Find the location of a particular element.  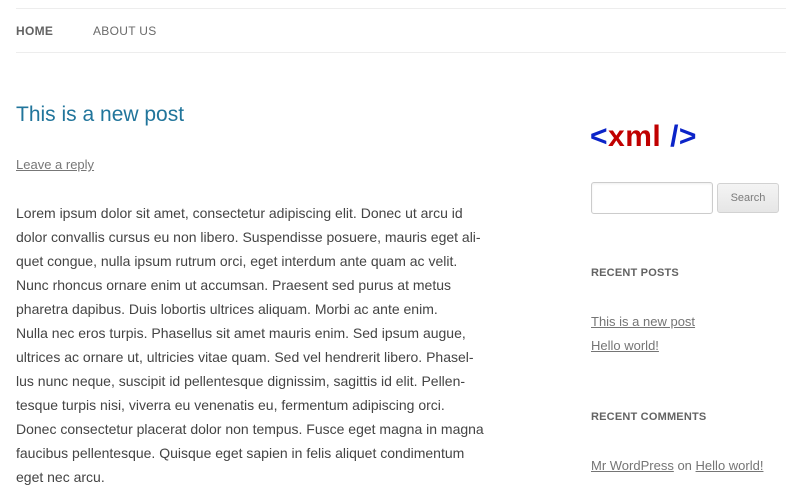

list-item: Mr WordPress on Hello world! is located at coordinates (677, 466).